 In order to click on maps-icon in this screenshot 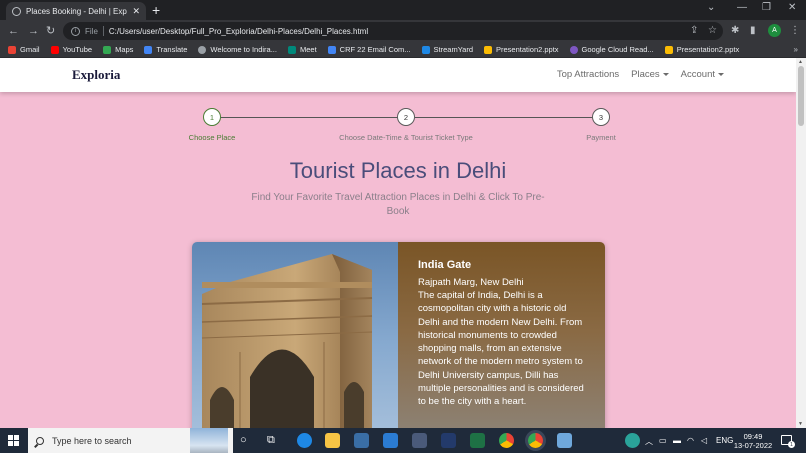, I will do `click(107, 49)`.